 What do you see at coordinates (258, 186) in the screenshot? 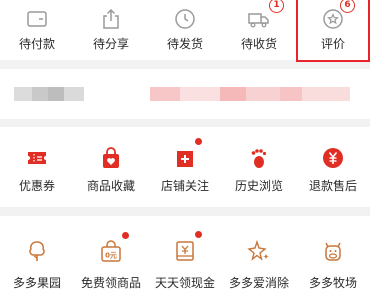
I see `history-label: 历史浏览` at bounding box center [258, 186].